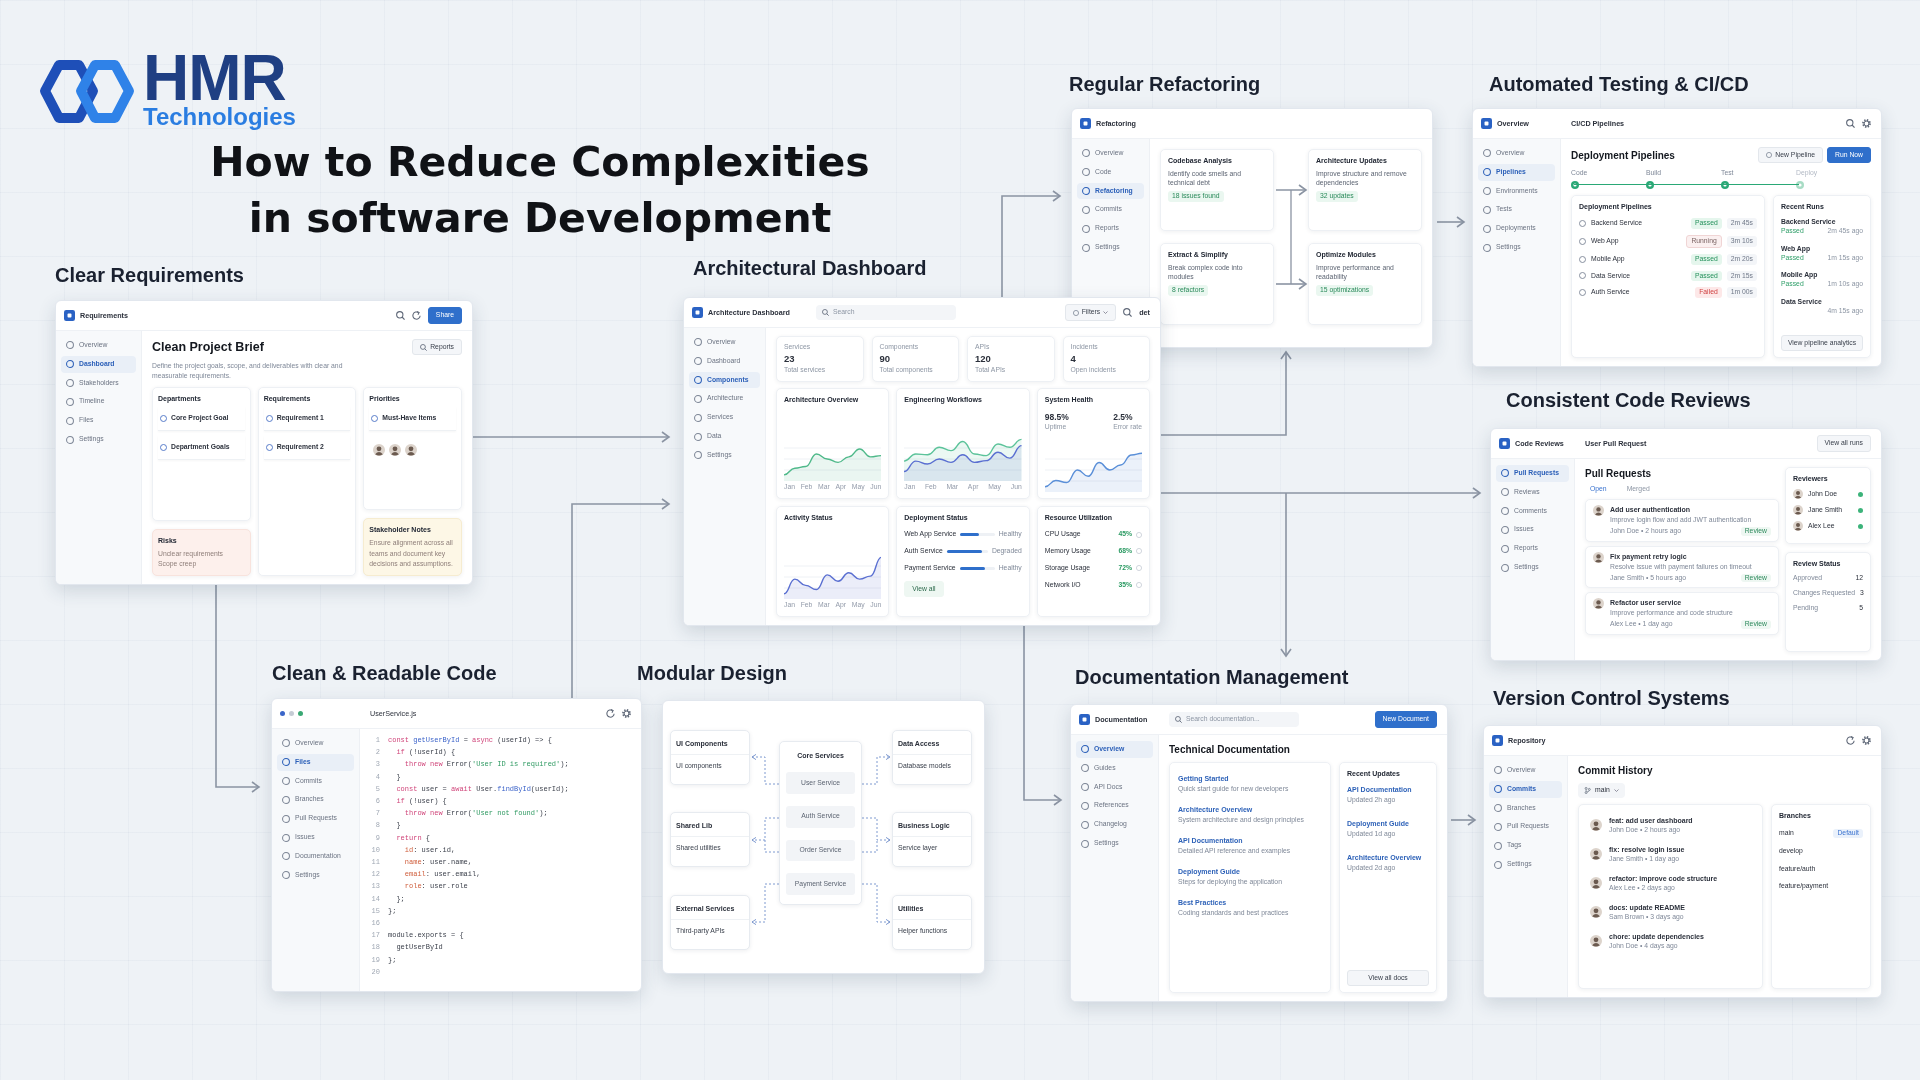 This screenshot has width=1920, height=1080. I want to click on branch-icon, so click(1587, 790).